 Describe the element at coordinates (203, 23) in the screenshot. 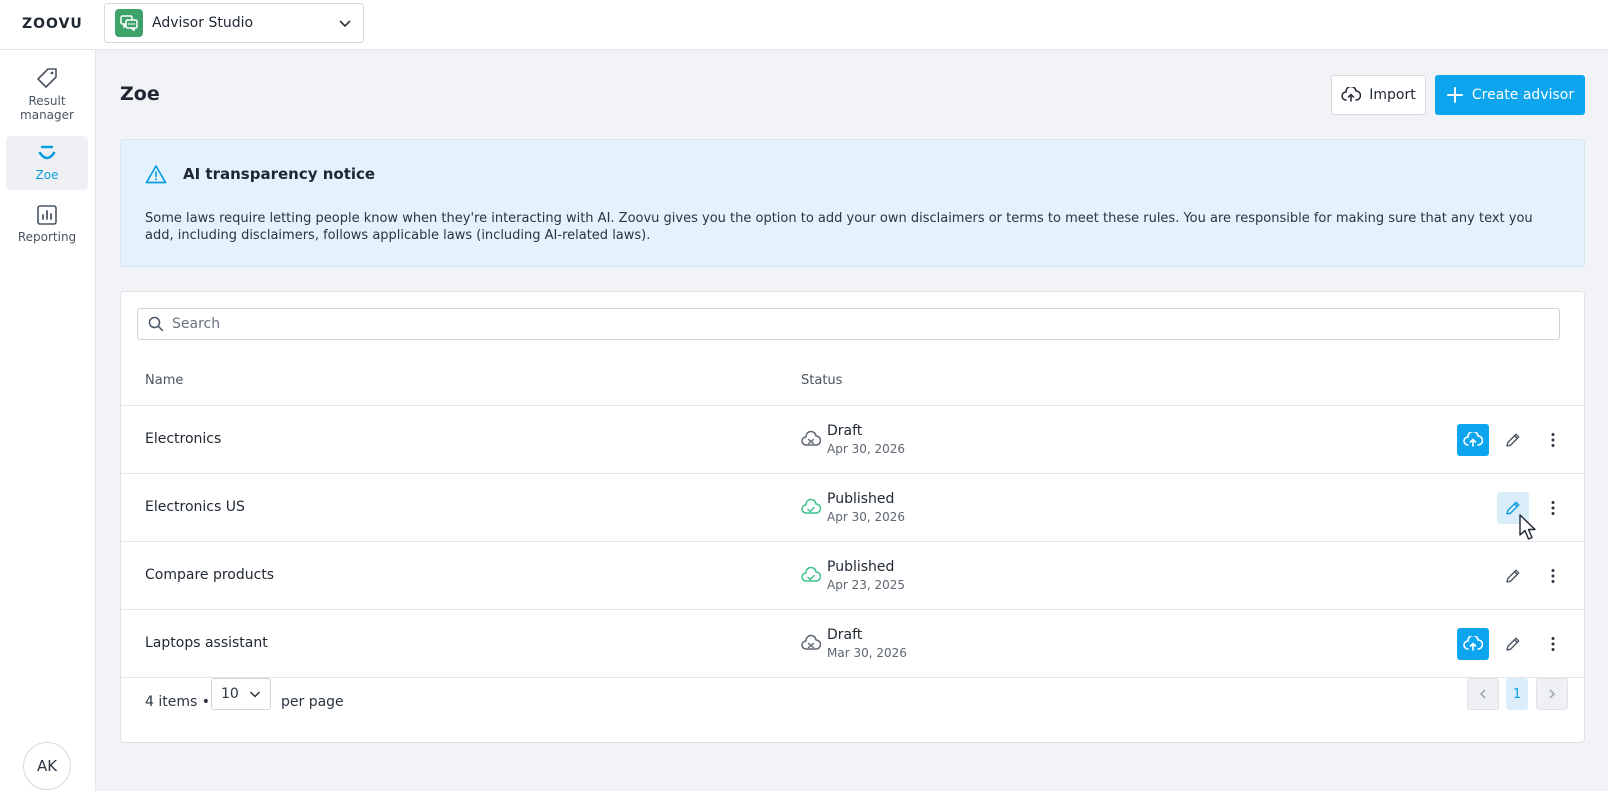

I see `app-switcher-label: Advisor Studio` at that location.